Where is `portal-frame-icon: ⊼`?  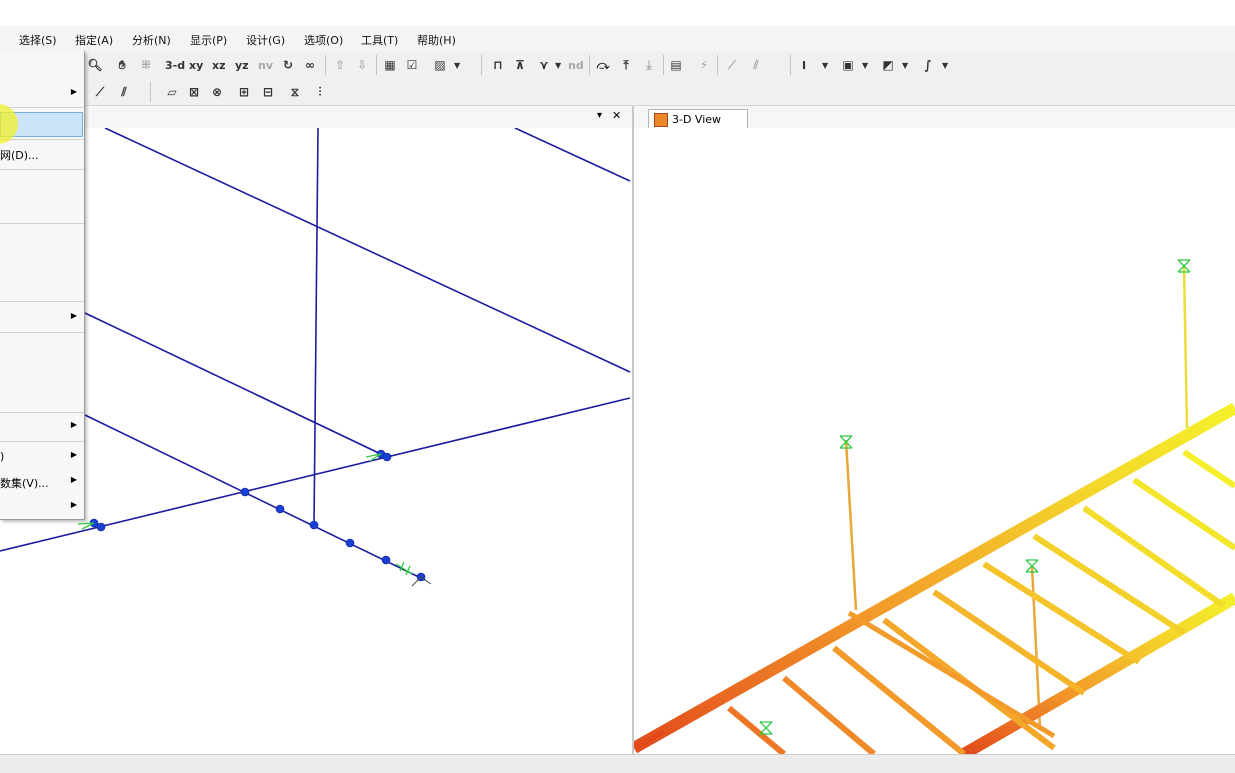
portal-frame-icon: ⊼ is located at coordinates (520, 65).